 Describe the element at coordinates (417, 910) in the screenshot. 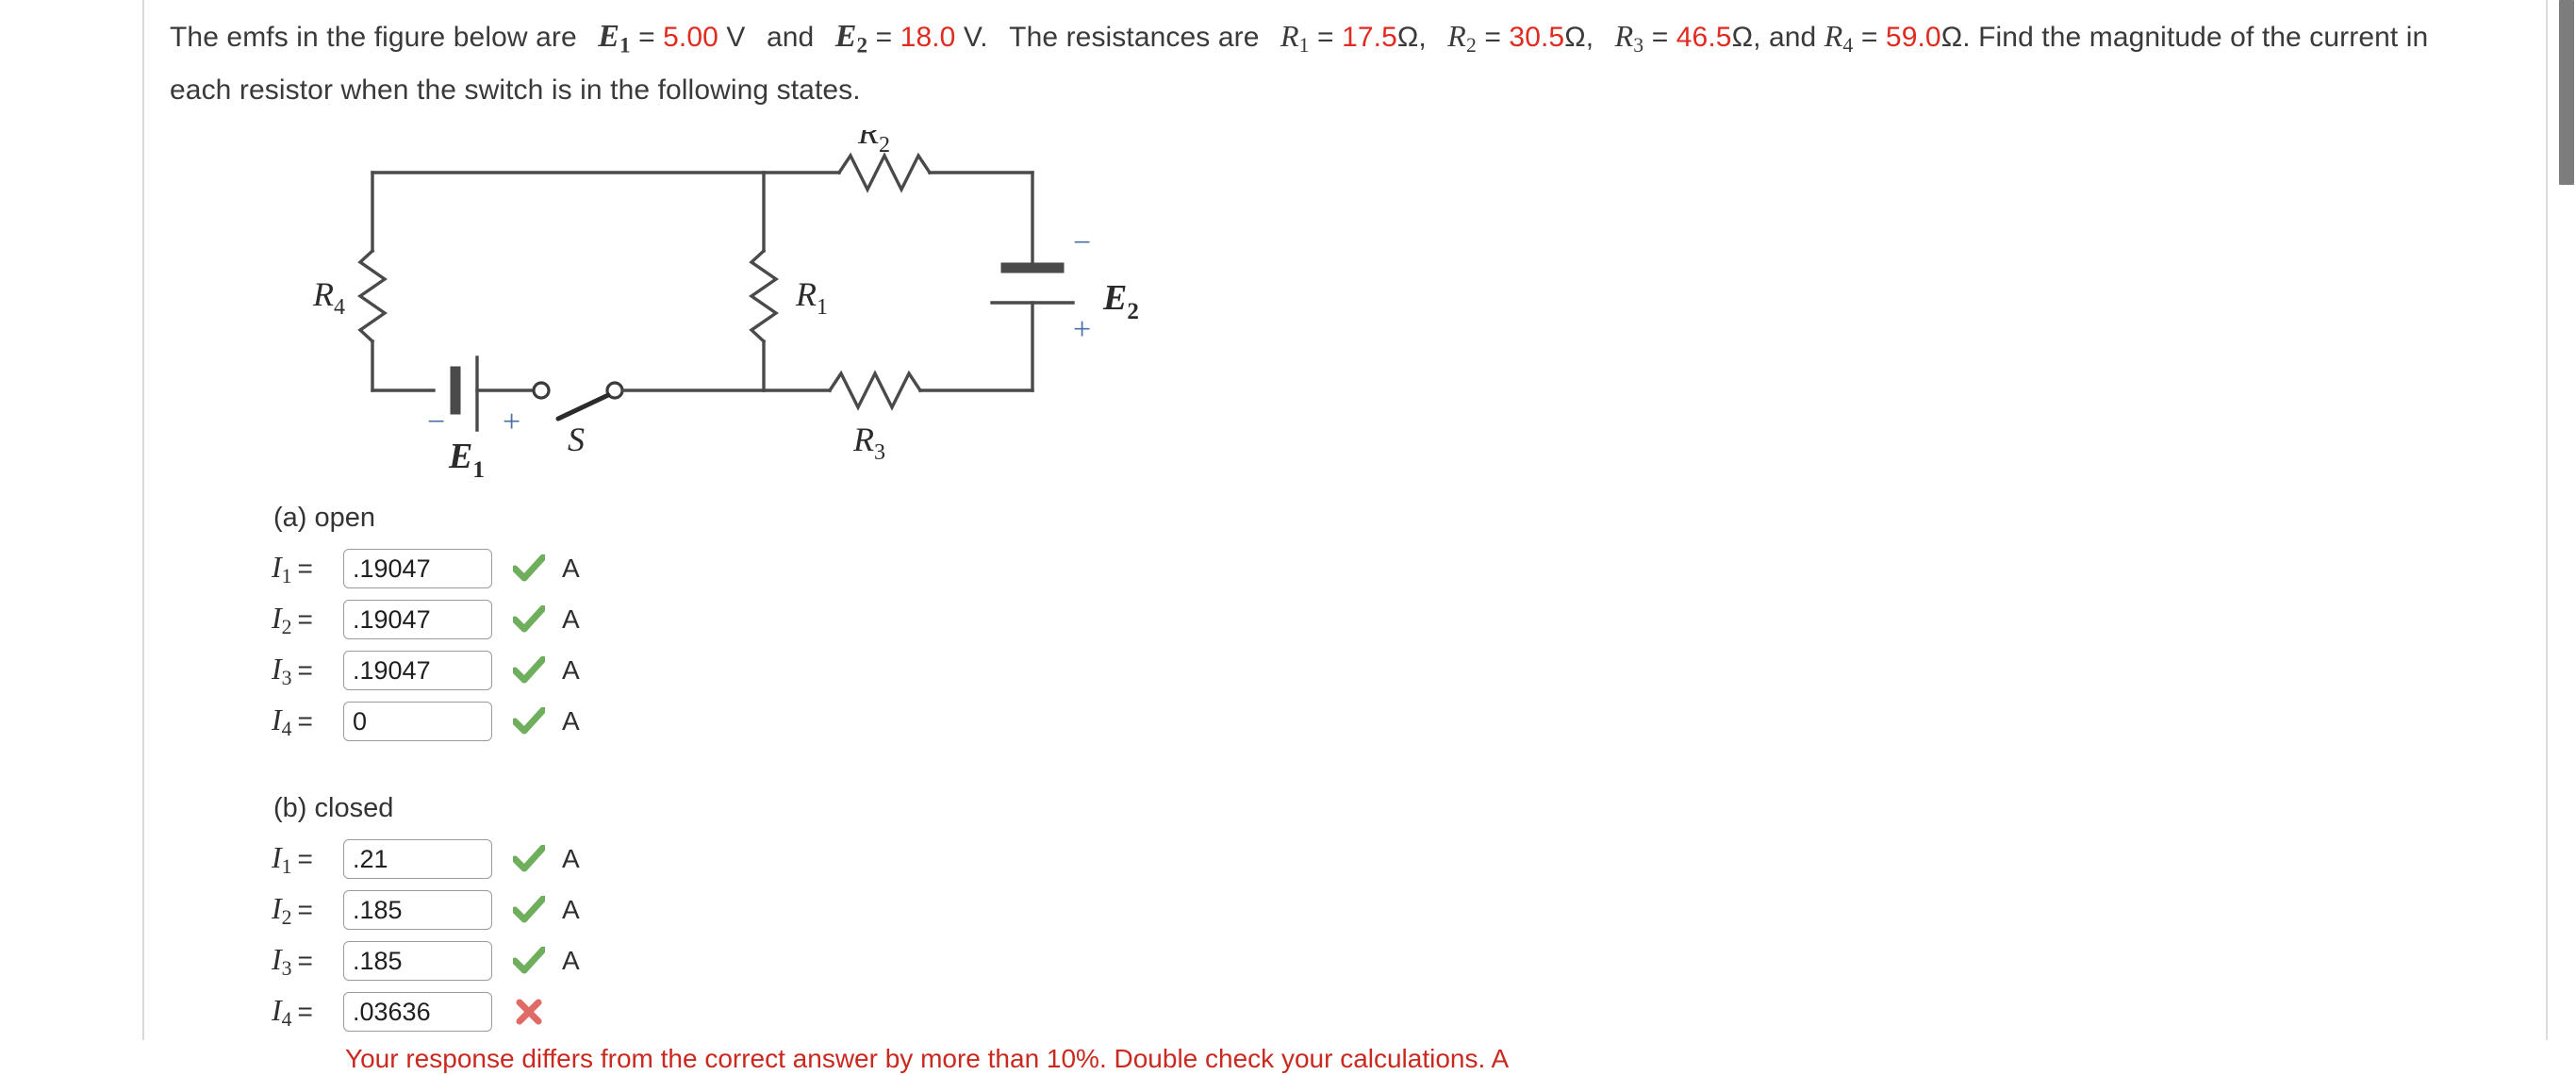

I see `answer-input-b-i2` at that location.